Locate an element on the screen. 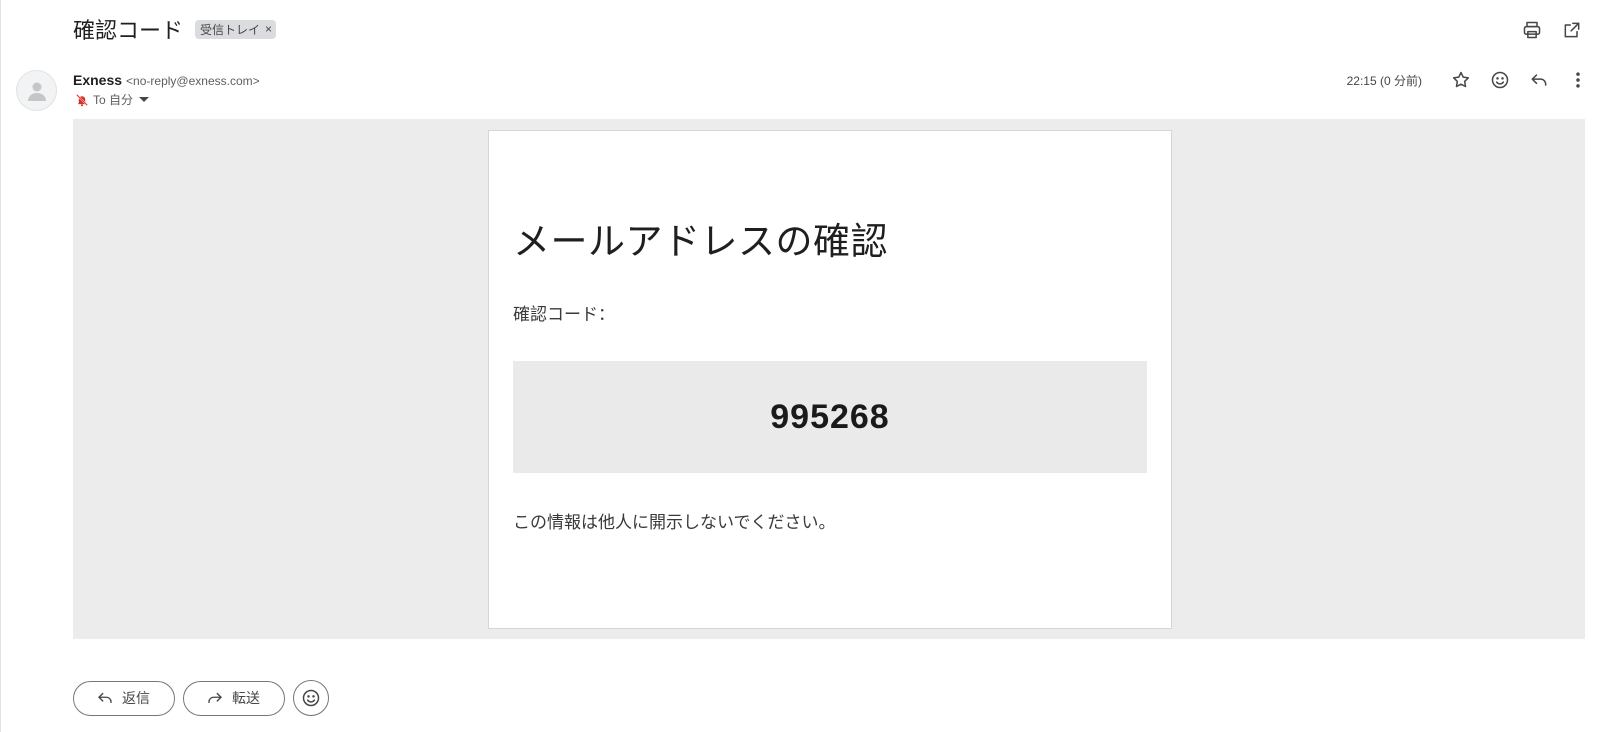  open-in-new-window-icon is located at coordinates (1572, 30).